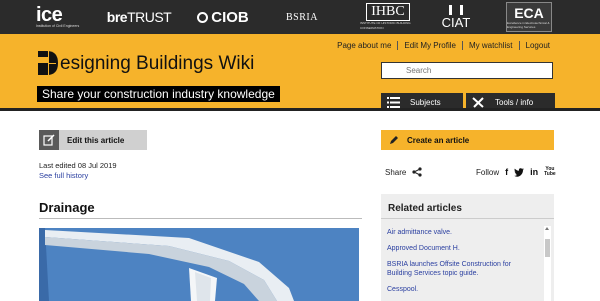 This screenshot has height=301, width=600. Describe the element at coordinates (63, 175) in the screenshot. I see `full-history-link: See full history` at that location.